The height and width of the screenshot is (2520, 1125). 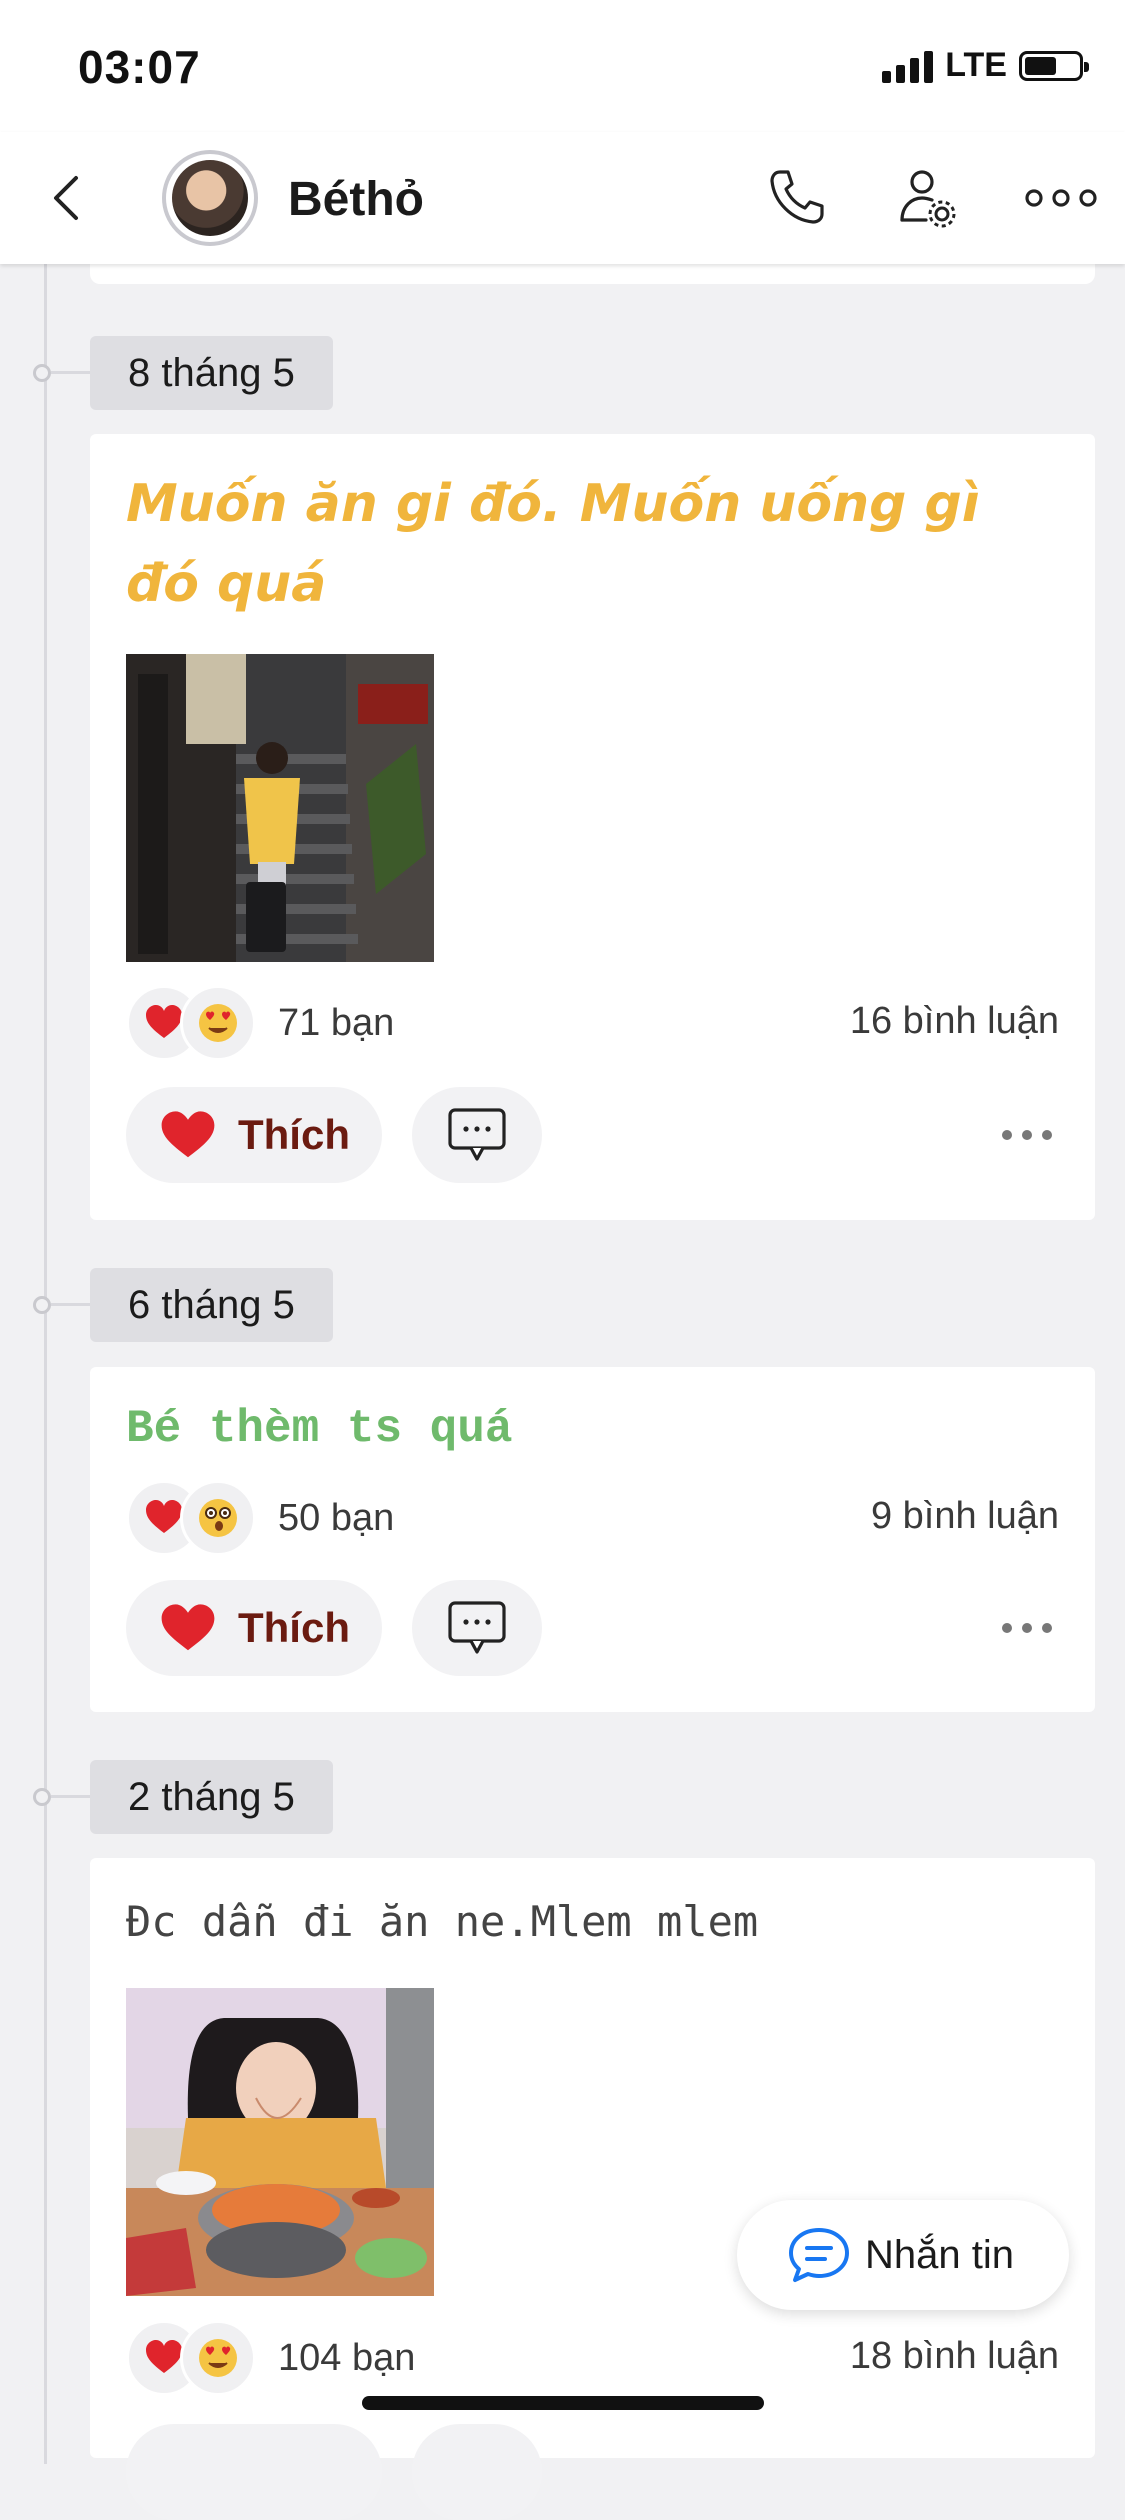 I want to click on profile-name: Béthỏ, so click(x=356, y=199).